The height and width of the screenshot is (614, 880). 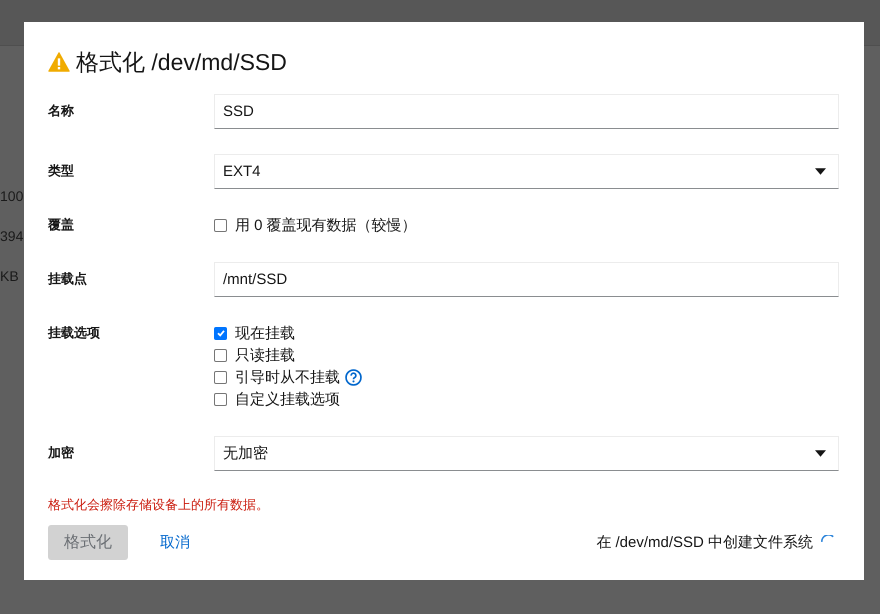 What do you see at coordinates (326, 225) in the screenshot?
I see `checkbox-label: 用 0 覆盖现有数据（较慢）` at bounding box center [326, 225].